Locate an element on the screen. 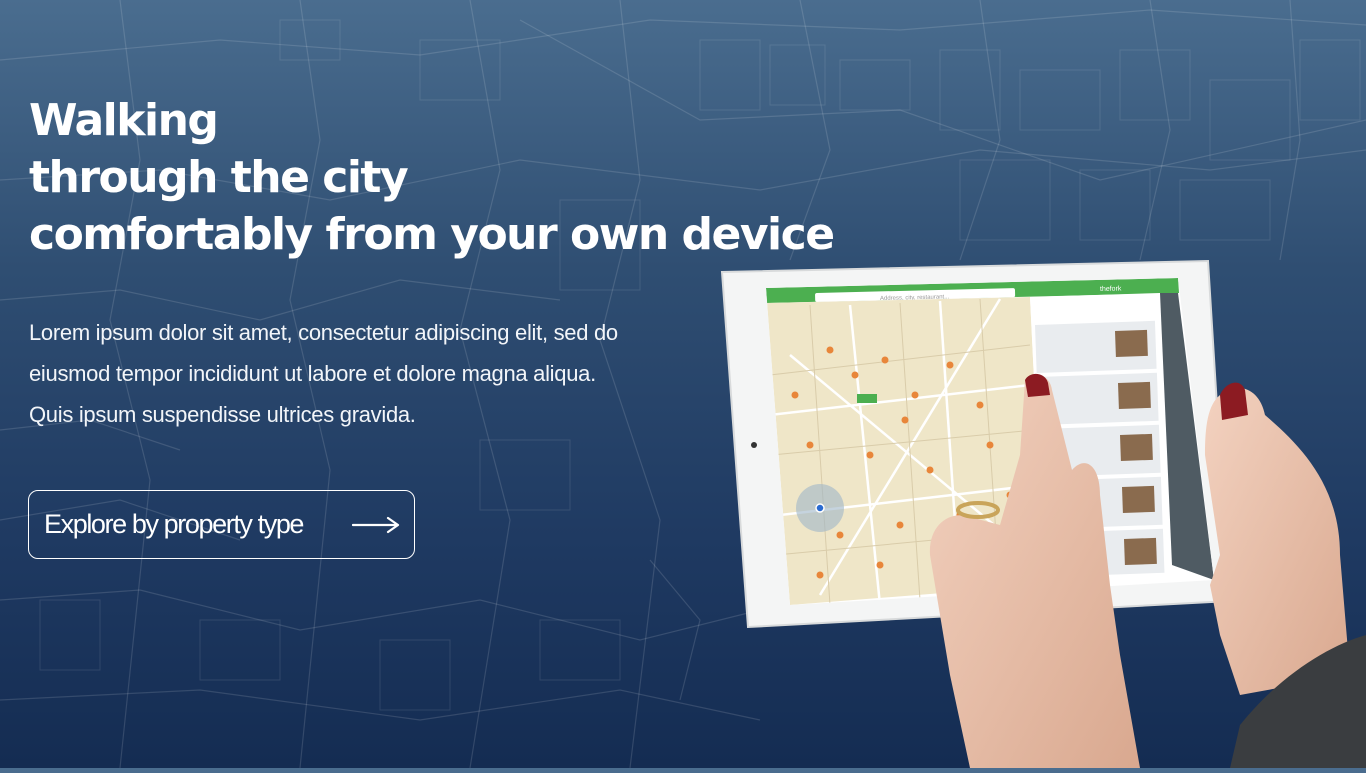  explore-button-label: Explore by property type is located at coordinates (174, 524).